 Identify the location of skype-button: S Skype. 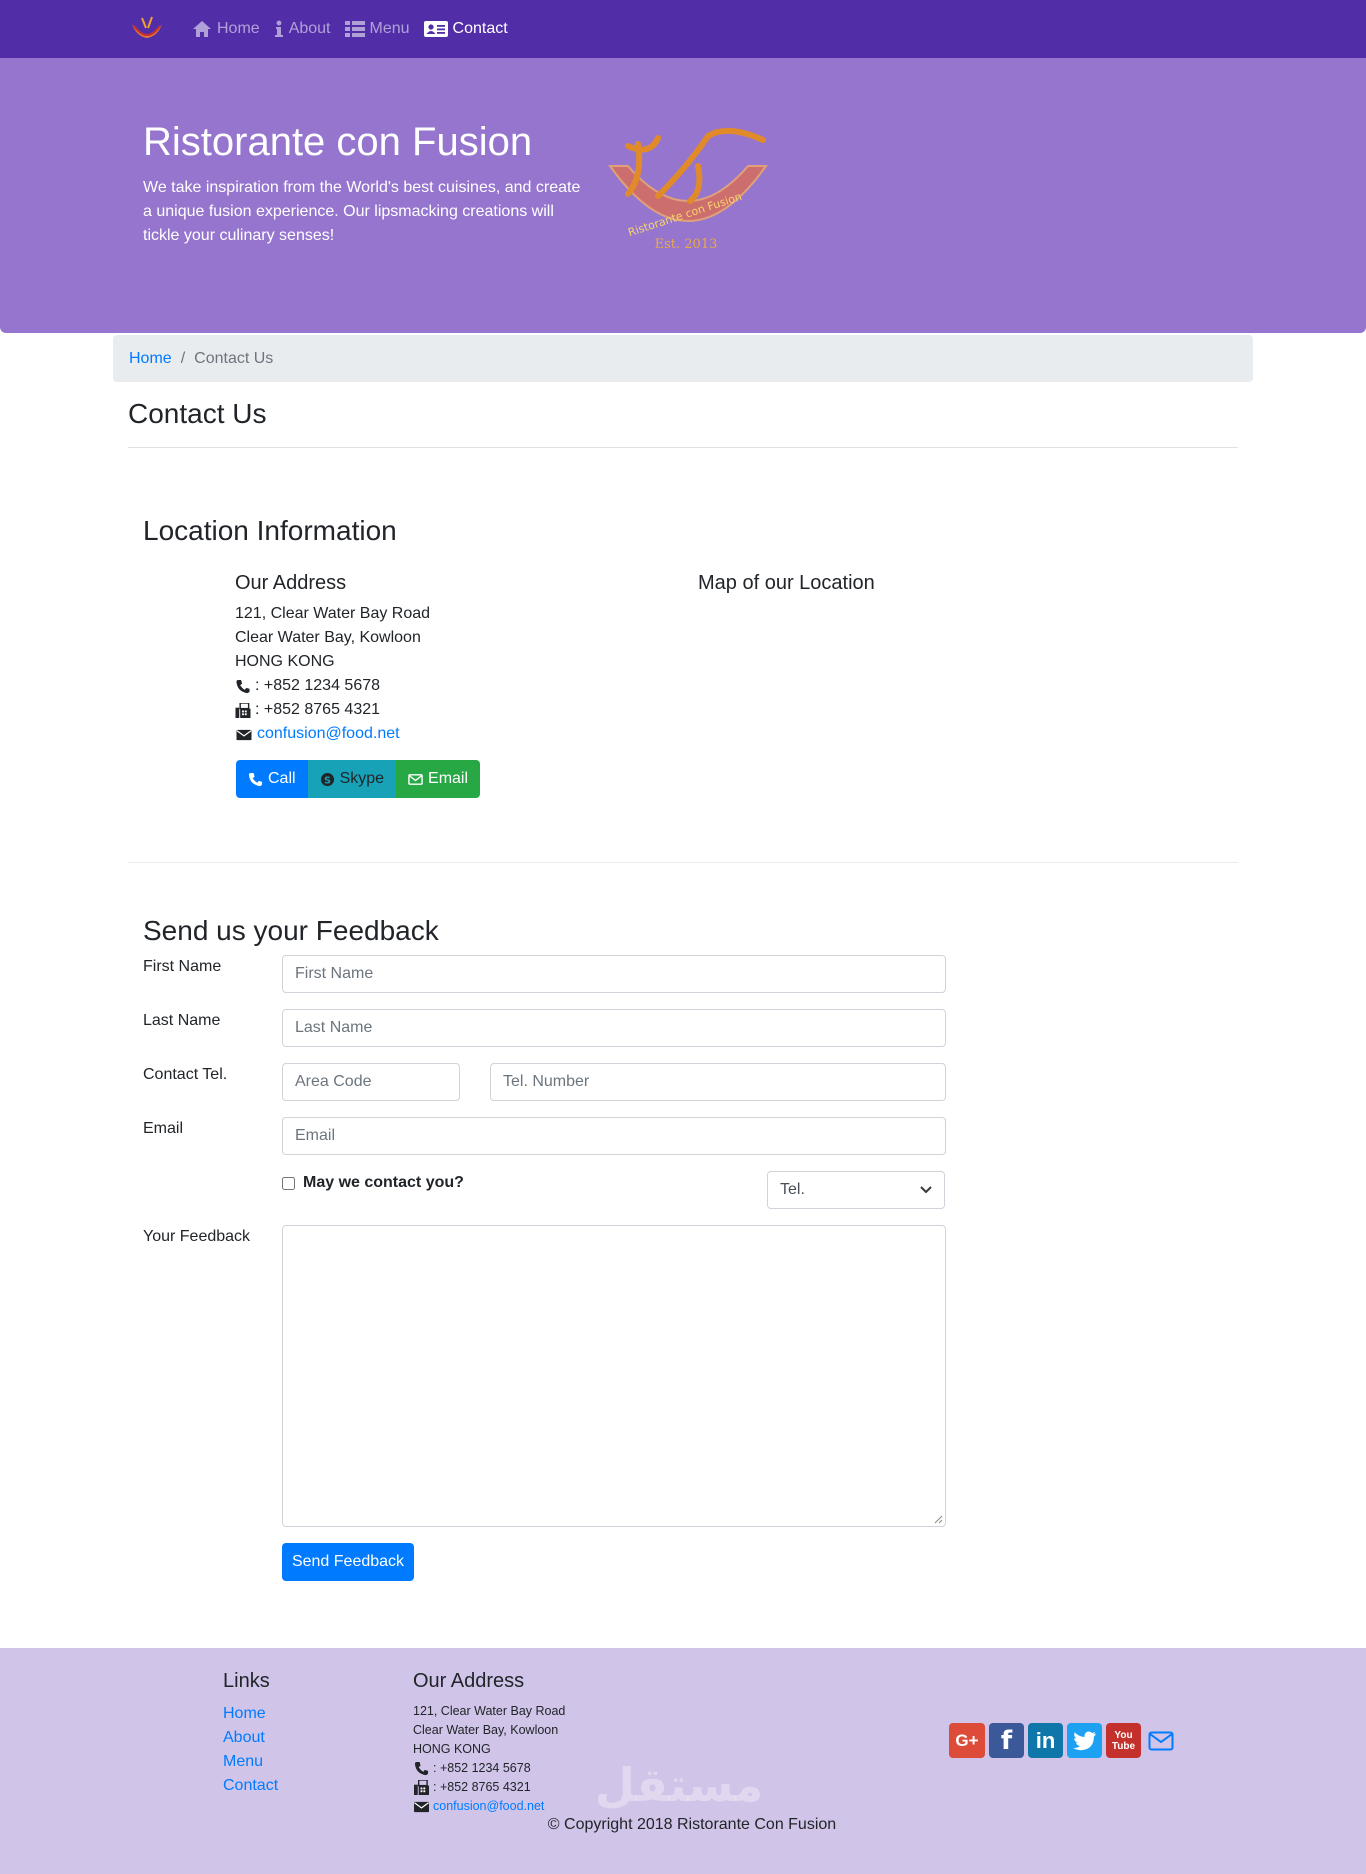
(352, 779).